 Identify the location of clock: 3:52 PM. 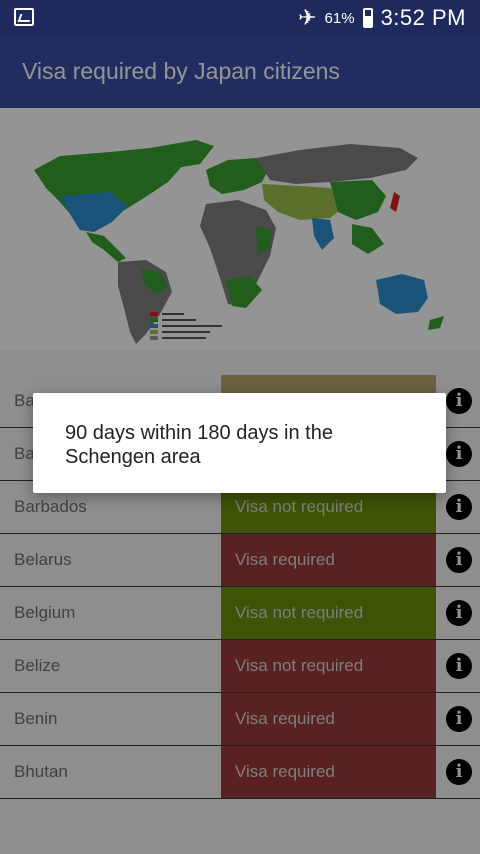
(423, 17).